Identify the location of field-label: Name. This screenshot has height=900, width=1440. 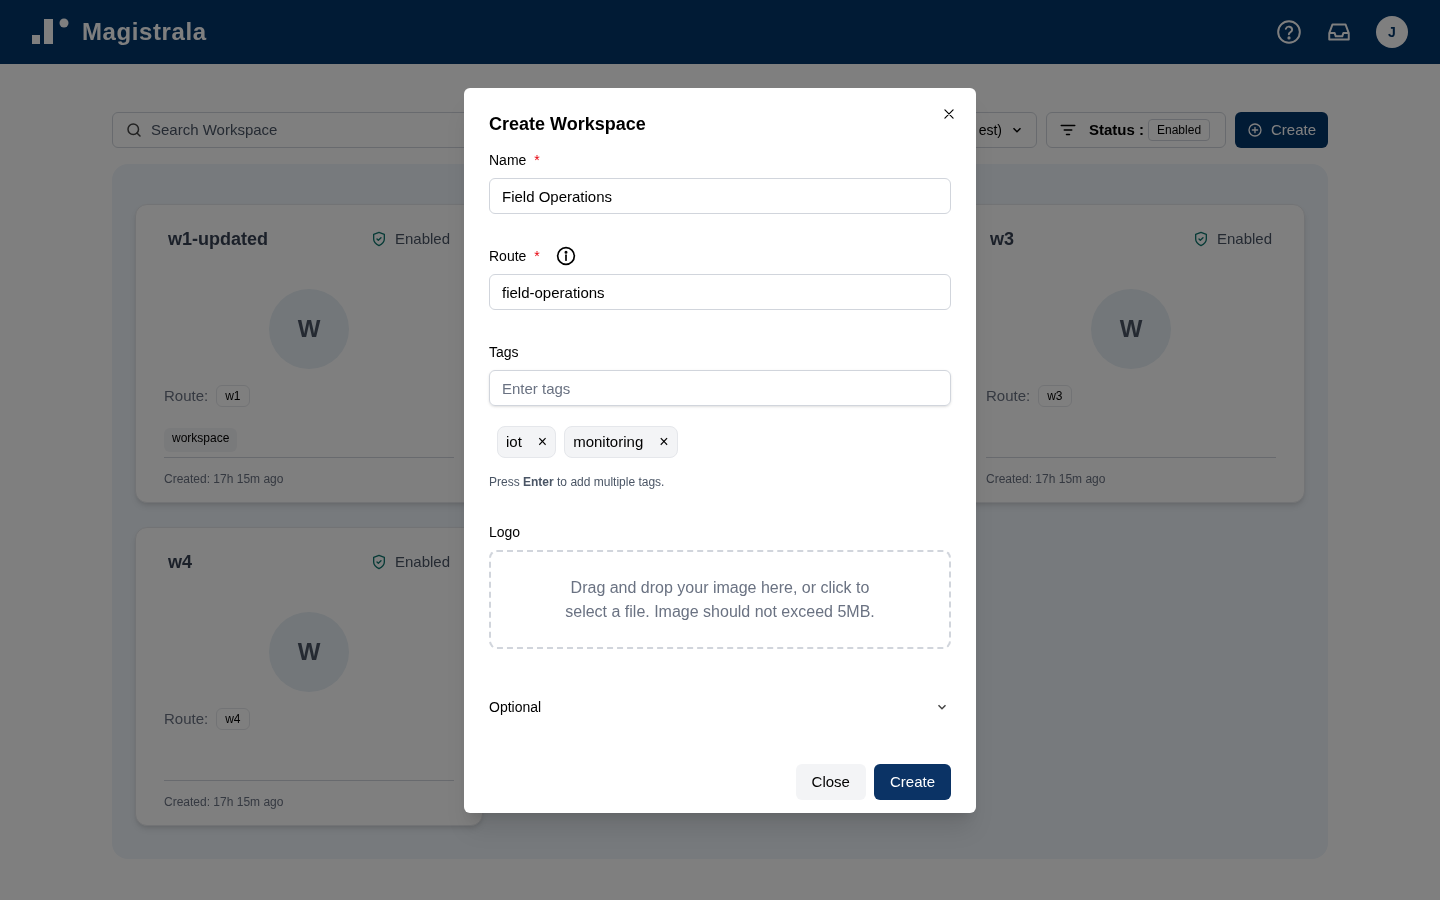
(508, 160).